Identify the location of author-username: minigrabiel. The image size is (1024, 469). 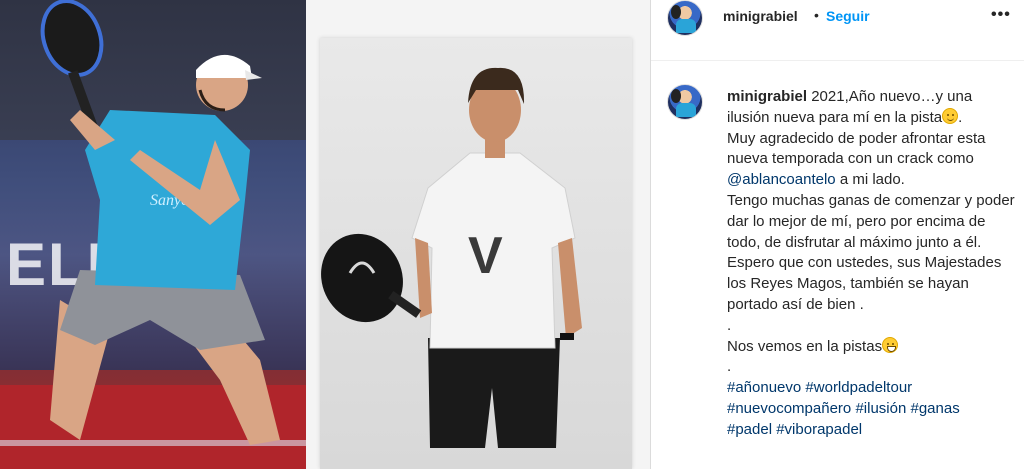
(760, 16).